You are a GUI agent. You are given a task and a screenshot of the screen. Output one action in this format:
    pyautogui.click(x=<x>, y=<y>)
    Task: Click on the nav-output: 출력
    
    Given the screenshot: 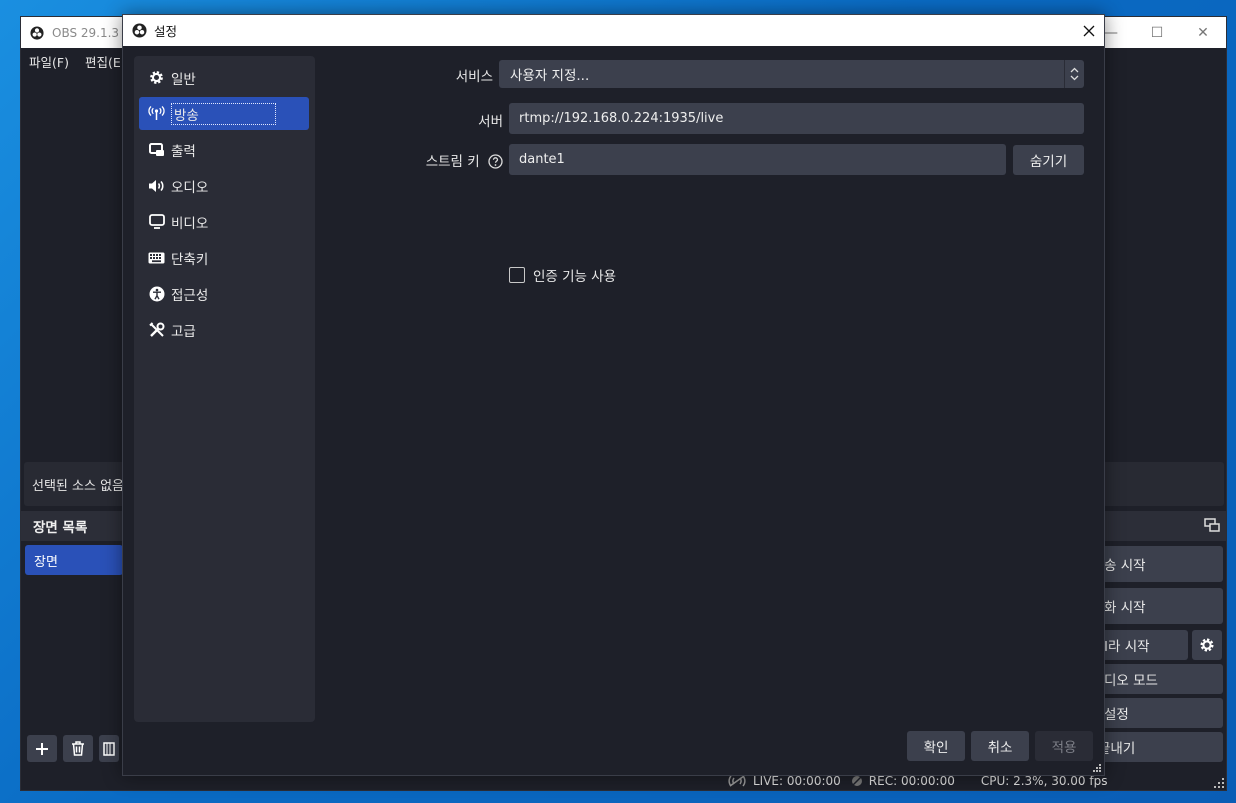 What is the action you would take?
    pyautogui.click(x=224, y=149)
    